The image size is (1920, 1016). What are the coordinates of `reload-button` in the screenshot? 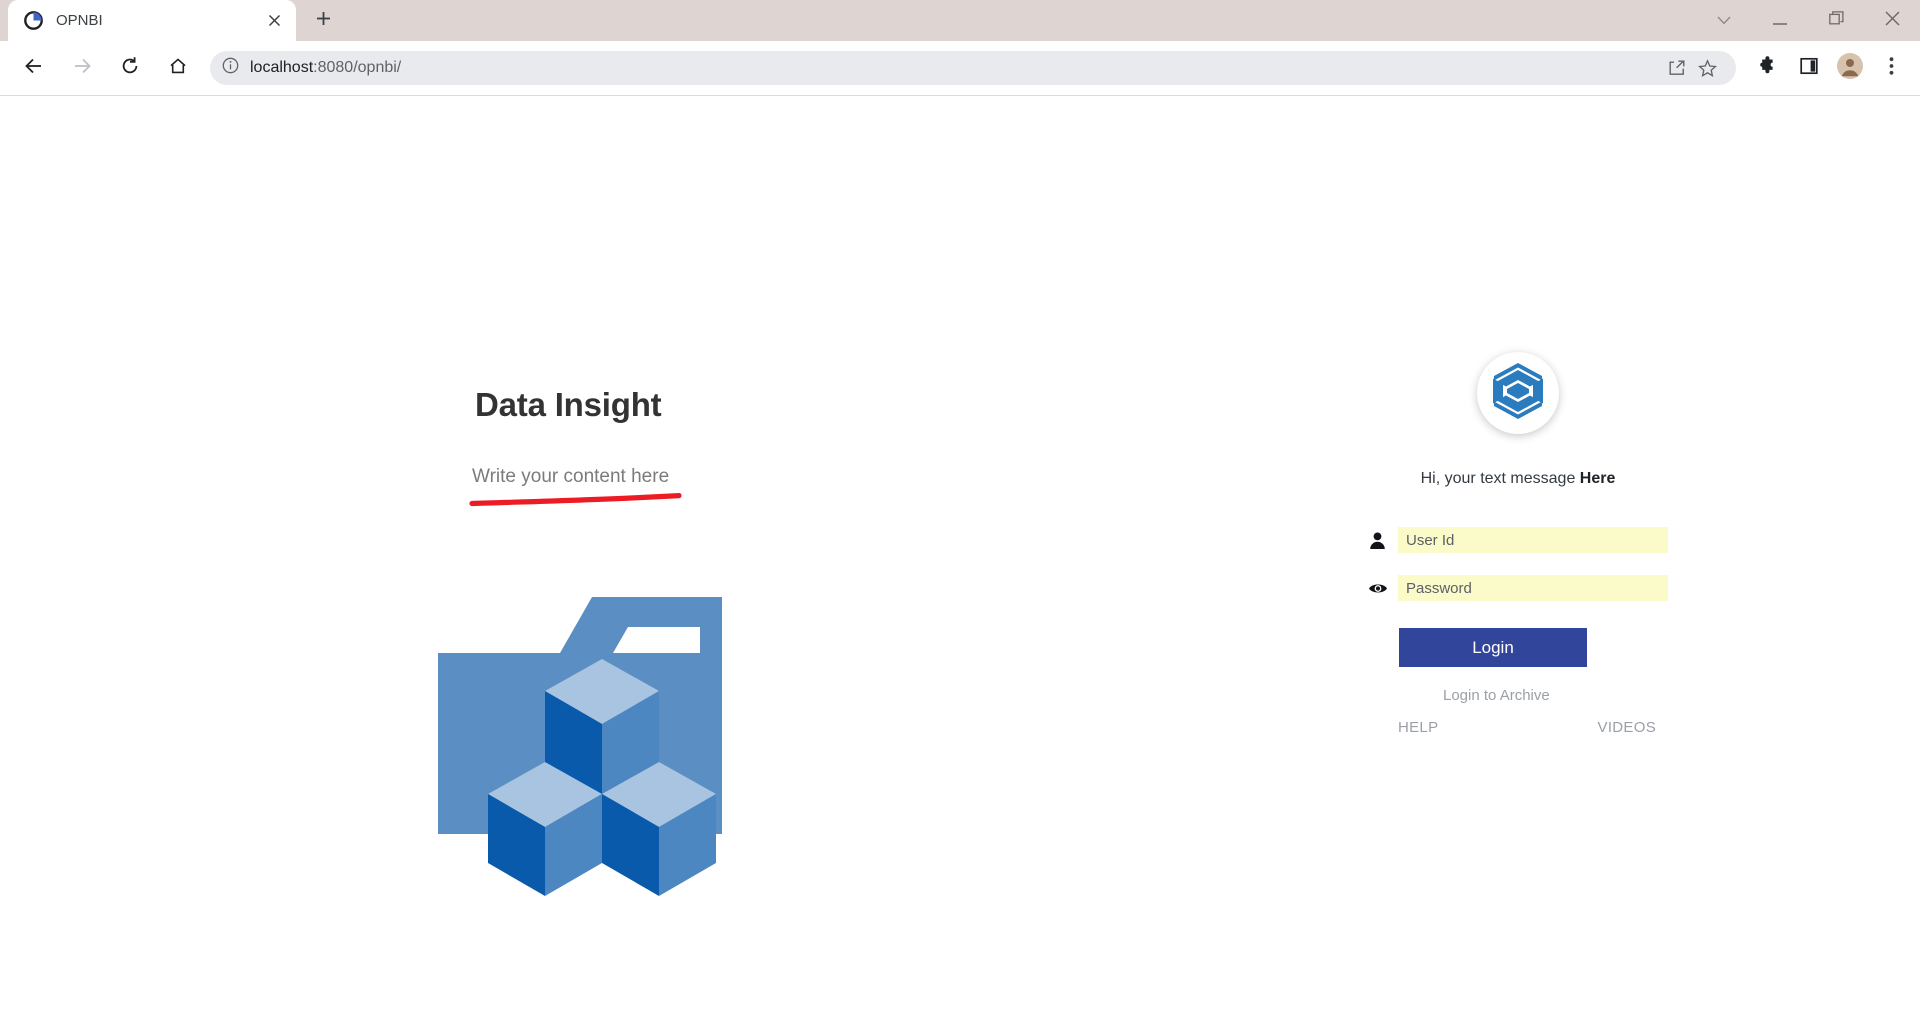 It's located at (130, 68).